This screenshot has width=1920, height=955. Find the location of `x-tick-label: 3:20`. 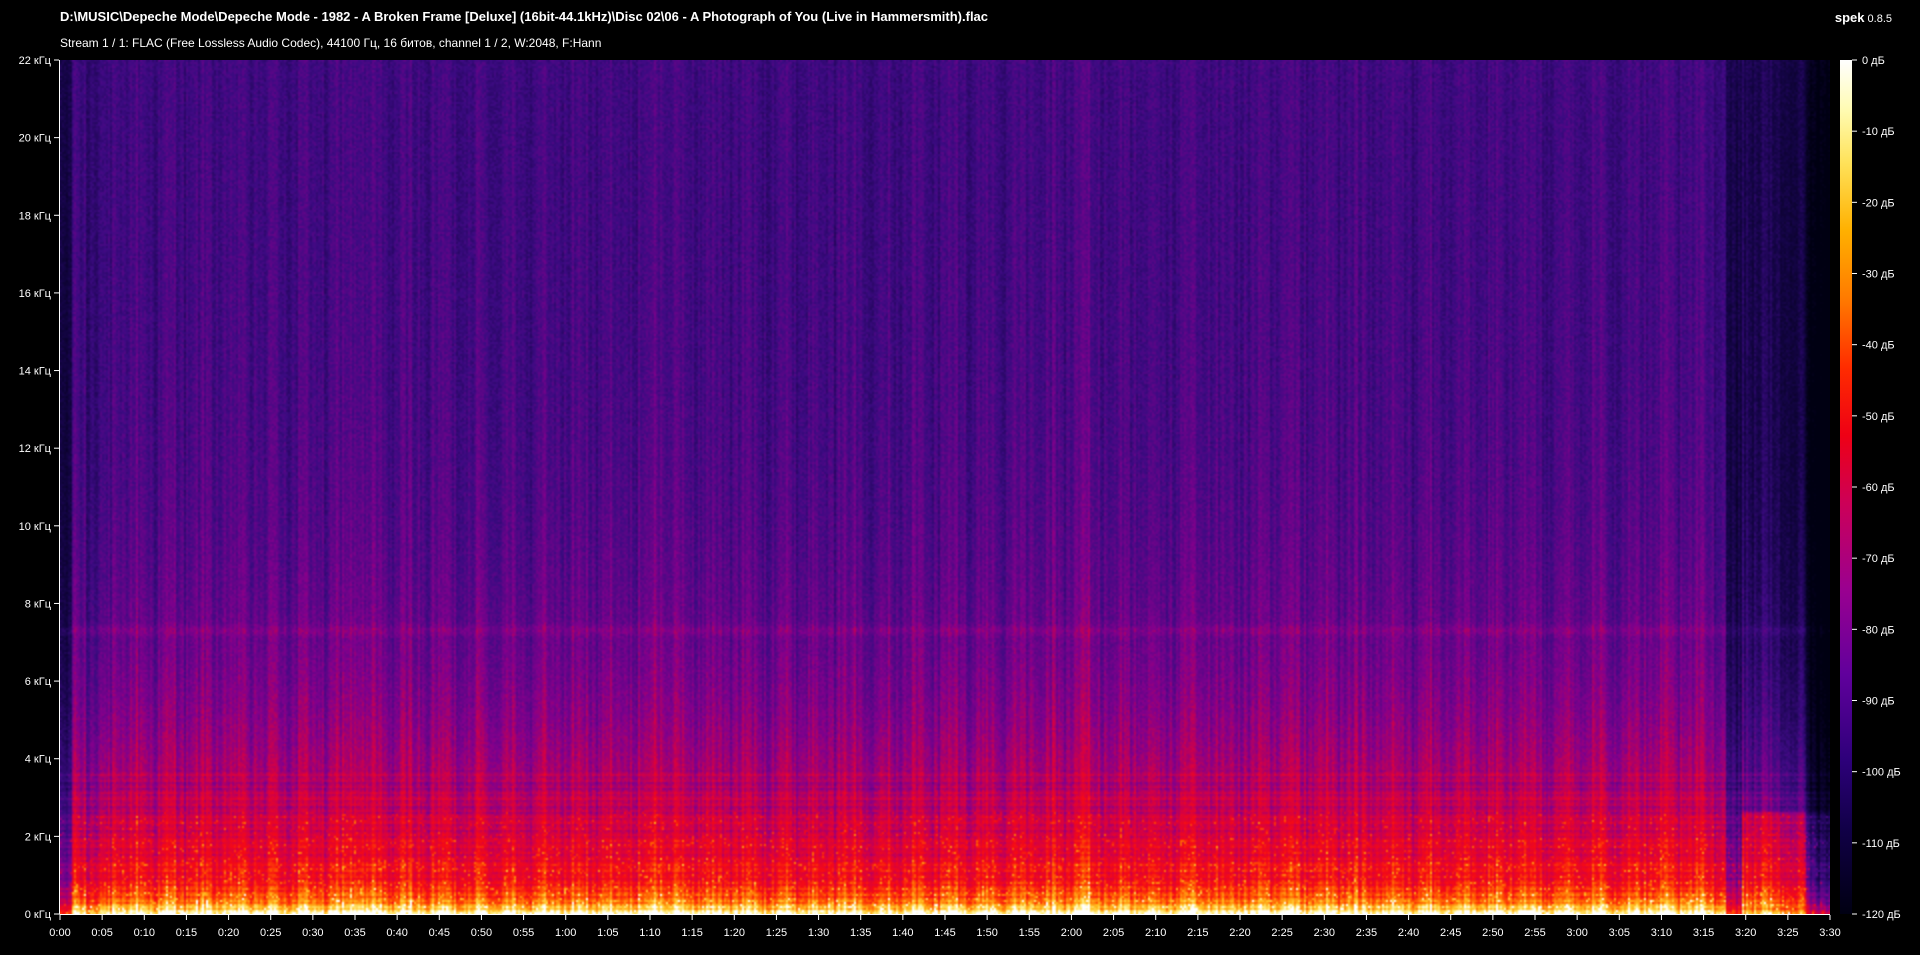

x-tick-label: 3:20 is located at coordinates (1745, 933).